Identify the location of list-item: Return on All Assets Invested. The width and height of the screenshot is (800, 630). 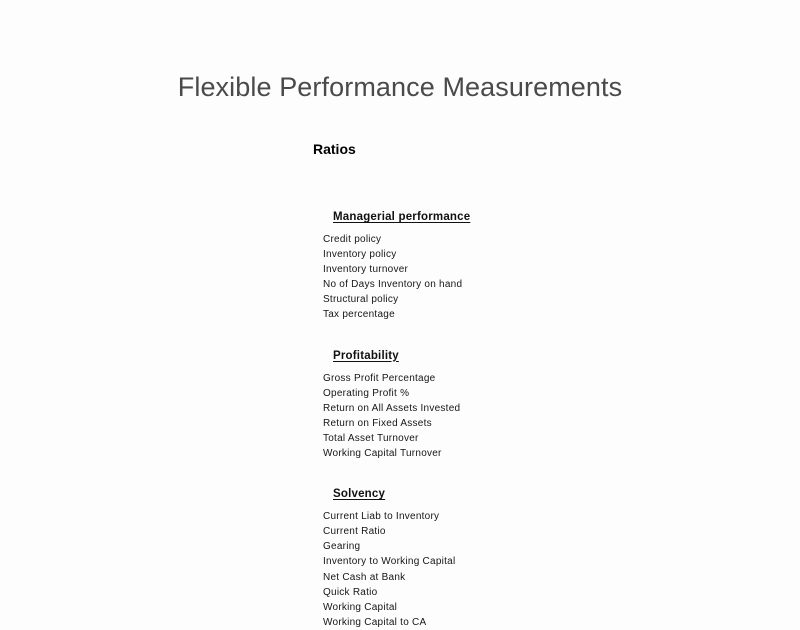
(392, 408).